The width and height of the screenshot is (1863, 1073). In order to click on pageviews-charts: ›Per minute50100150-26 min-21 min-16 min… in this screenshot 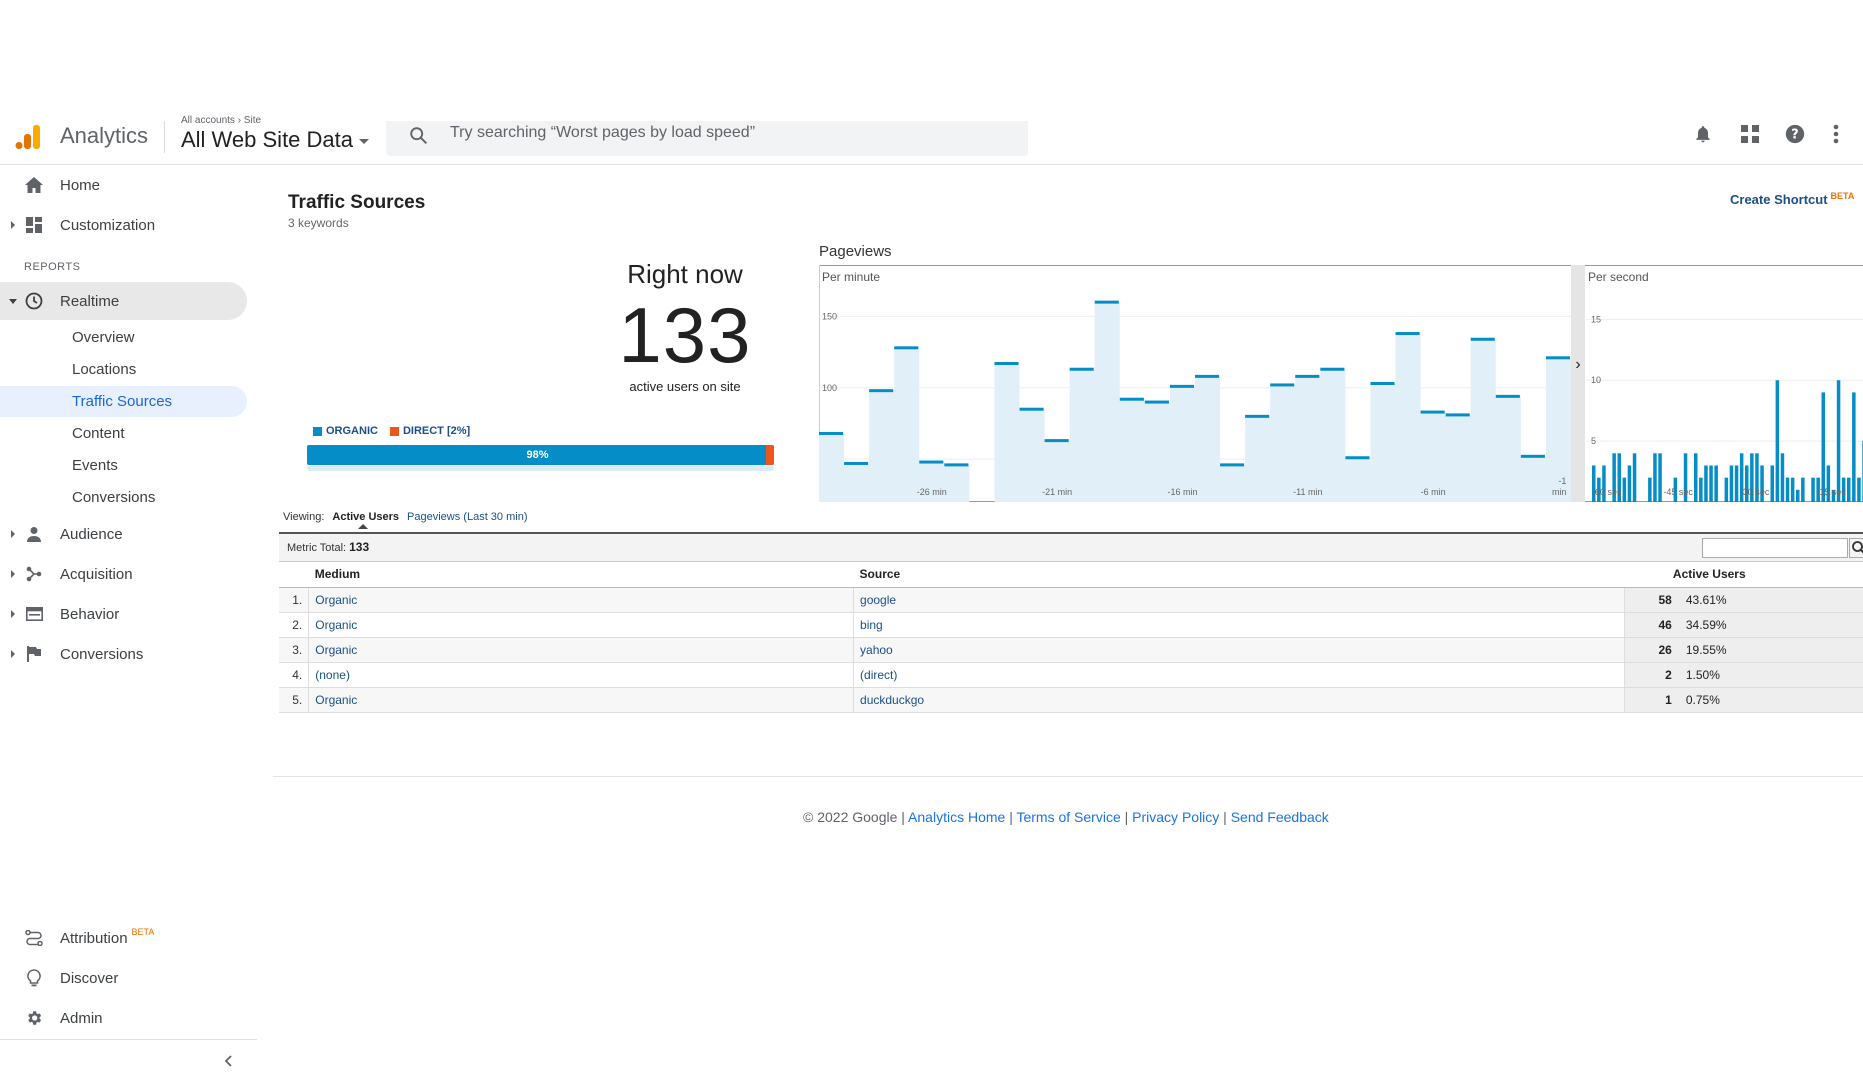, I will do `click(1341, 383)`.